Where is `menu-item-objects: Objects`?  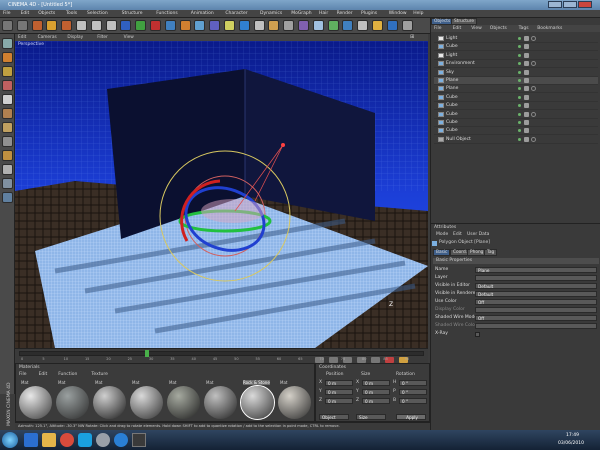
menu-item-objects: Objects is located at coordinates (46, 13).